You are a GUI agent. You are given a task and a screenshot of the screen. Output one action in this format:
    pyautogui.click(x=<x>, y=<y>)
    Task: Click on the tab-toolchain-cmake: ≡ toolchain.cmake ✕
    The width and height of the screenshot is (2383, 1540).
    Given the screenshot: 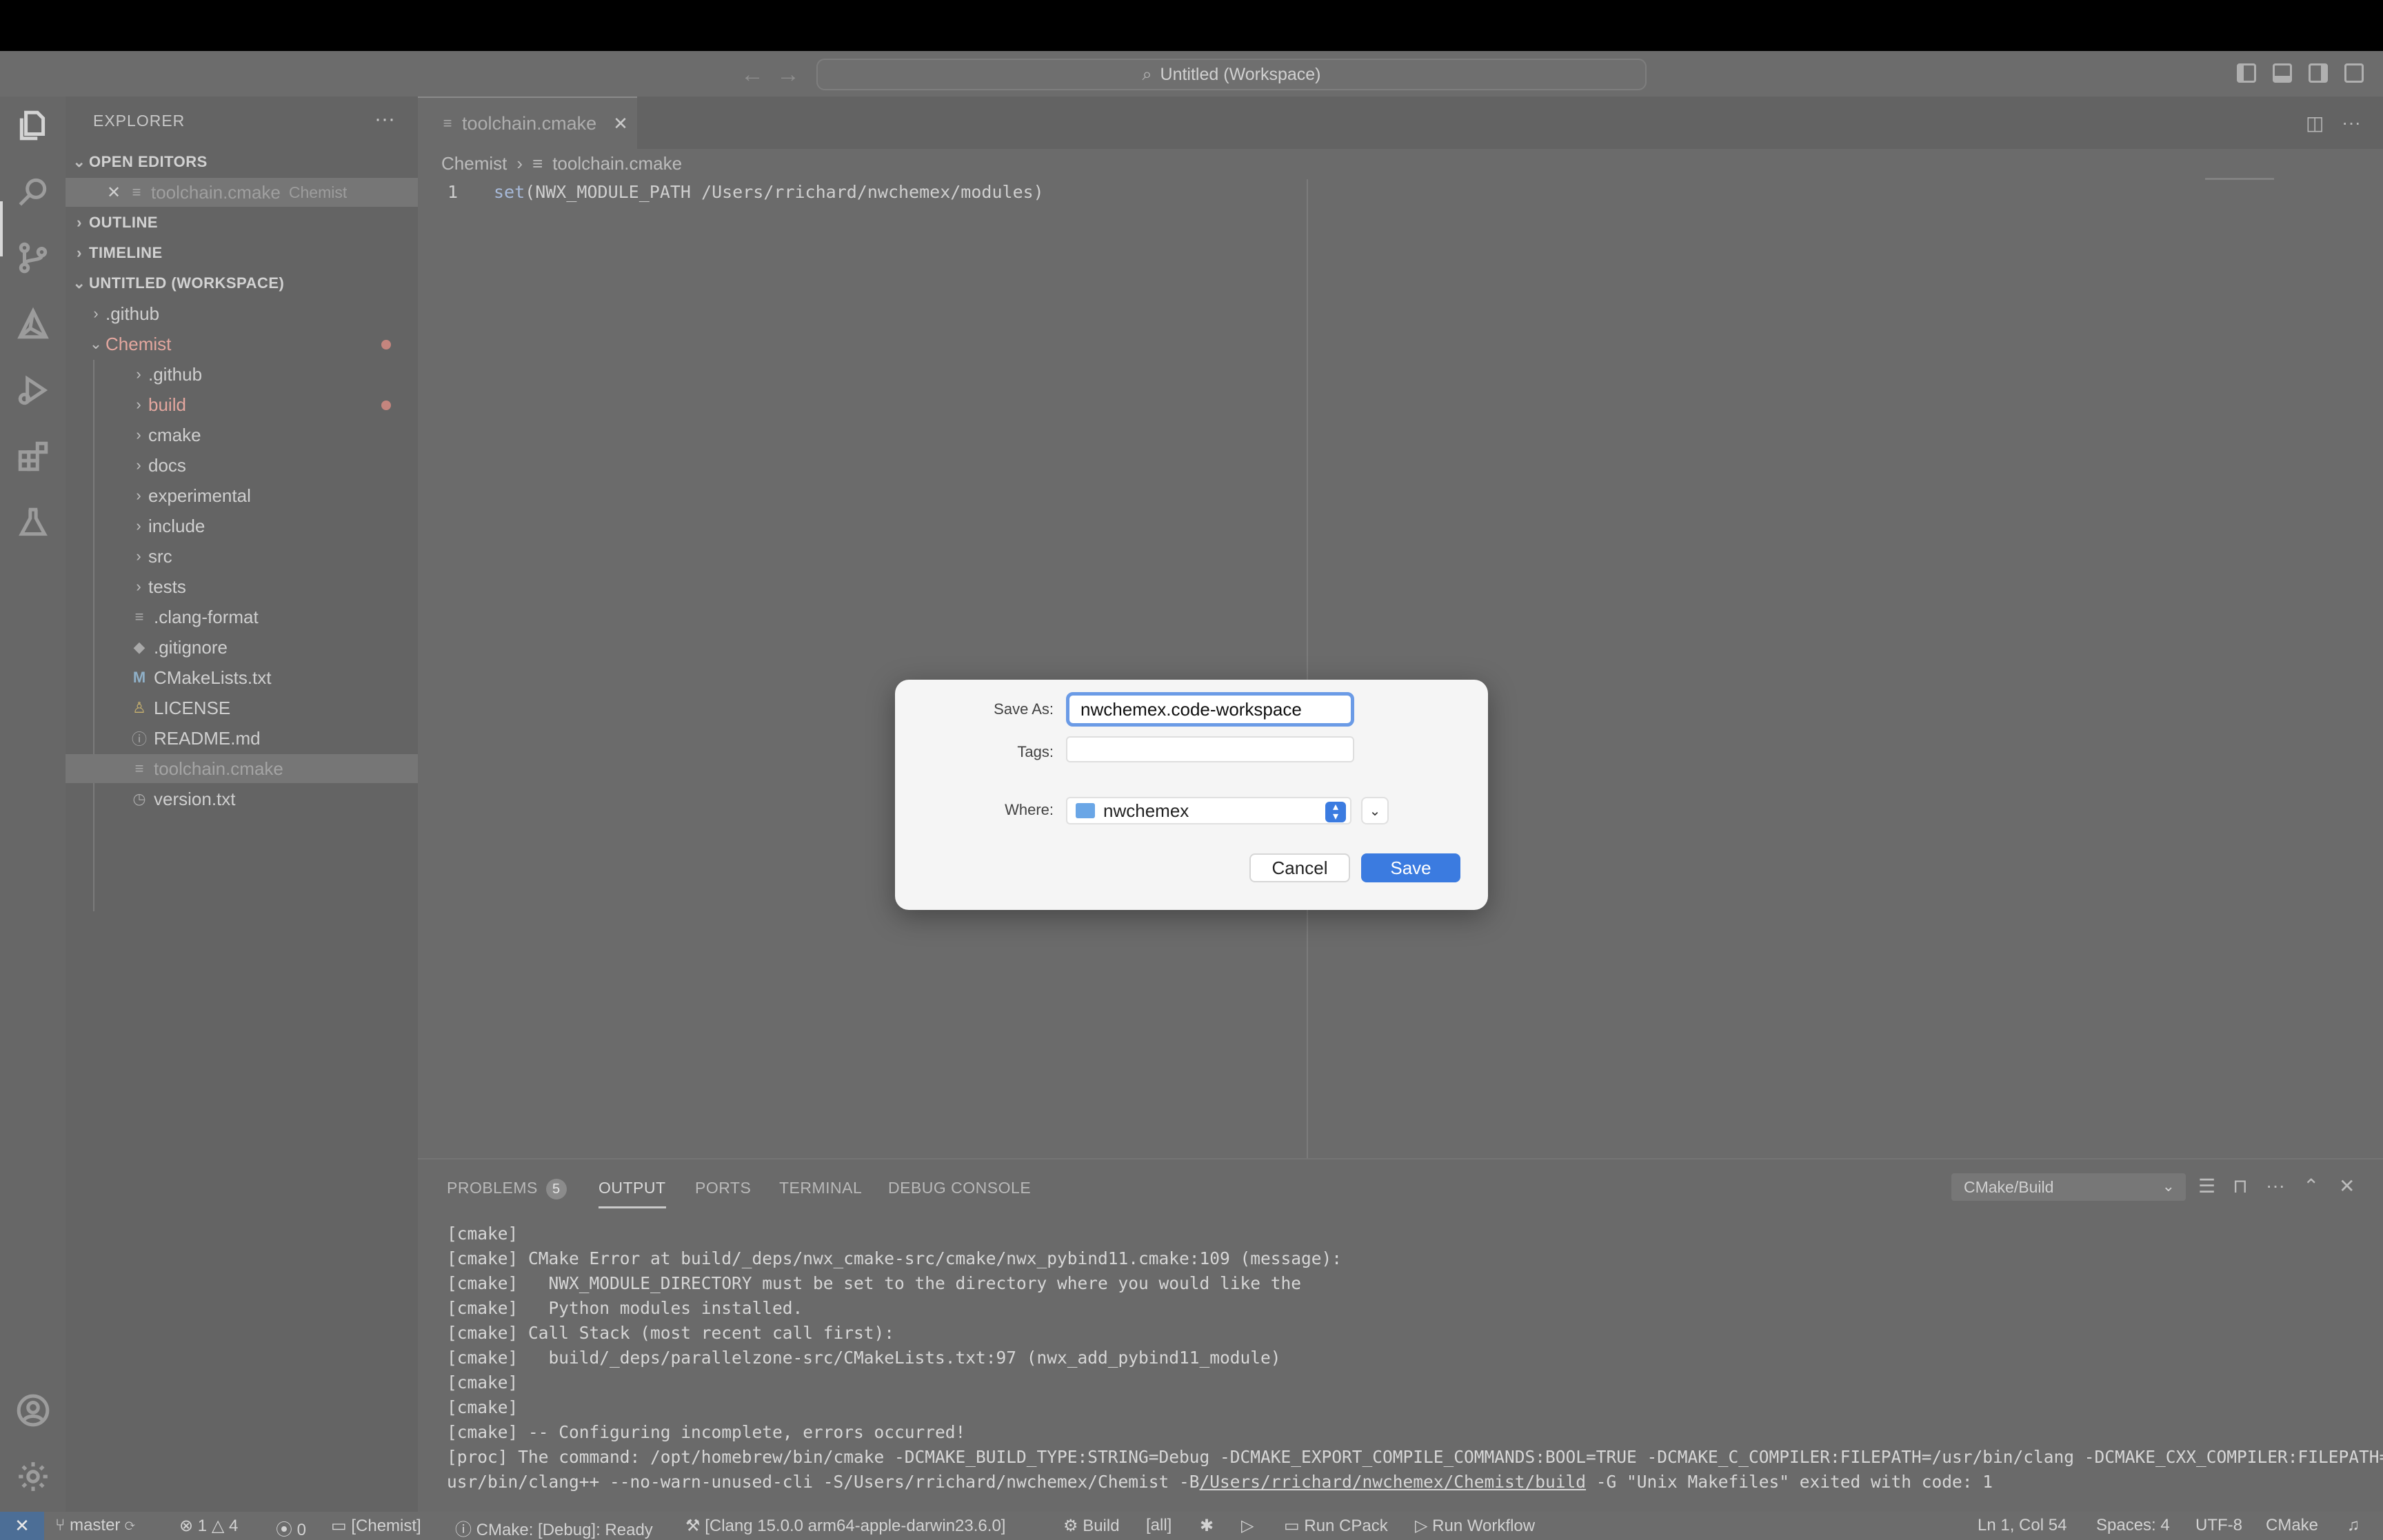 What is the action you would take?
    pyautogui.click(x=527, y=123)
    